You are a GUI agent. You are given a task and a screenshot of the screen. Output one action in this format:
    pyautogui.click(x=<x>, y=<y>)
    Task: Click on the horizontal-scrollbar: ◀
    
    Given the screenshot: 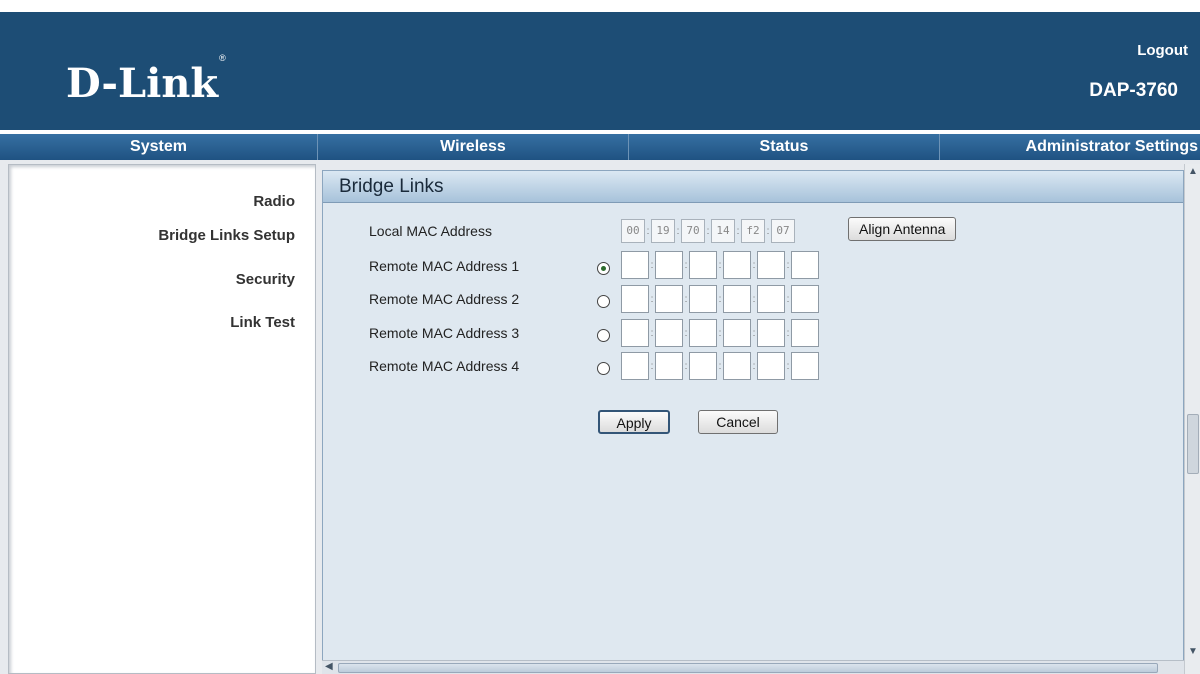 What is the action you would take?
    pyautogui.click(x=753, y=667)
    